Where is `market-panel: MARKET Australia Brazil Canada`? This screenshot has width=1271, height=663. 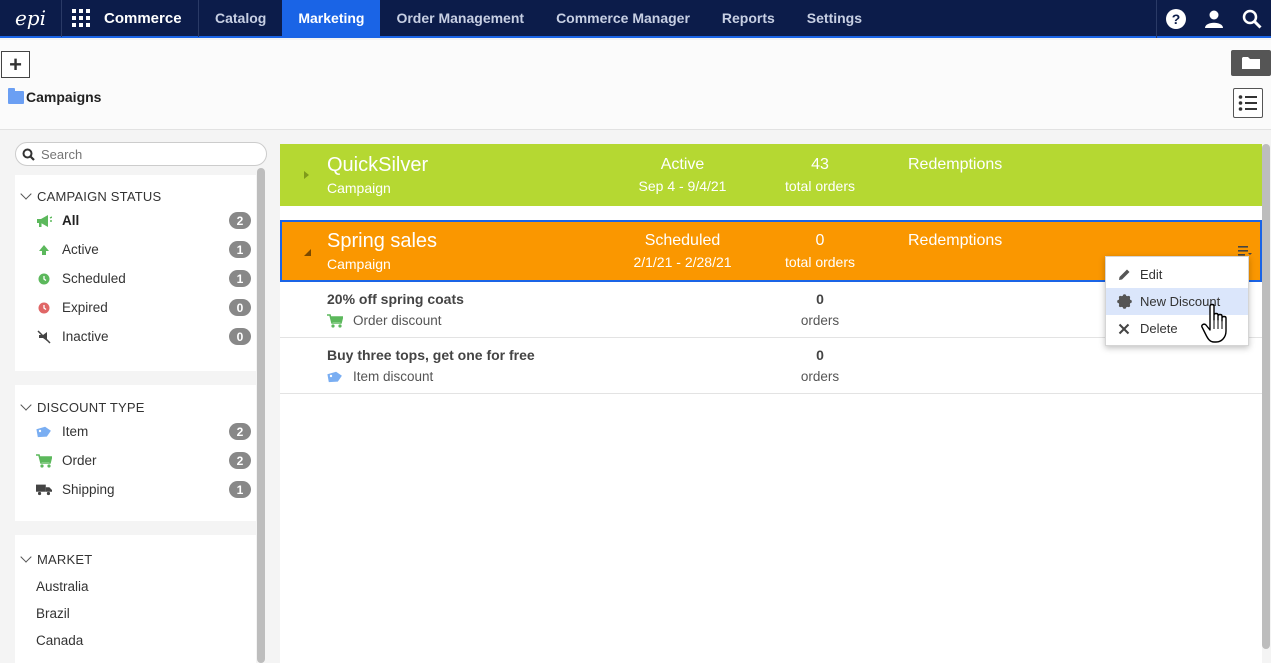
market-panel: MARKET Australia Brazil Canada is located at coordinates (135, 599).